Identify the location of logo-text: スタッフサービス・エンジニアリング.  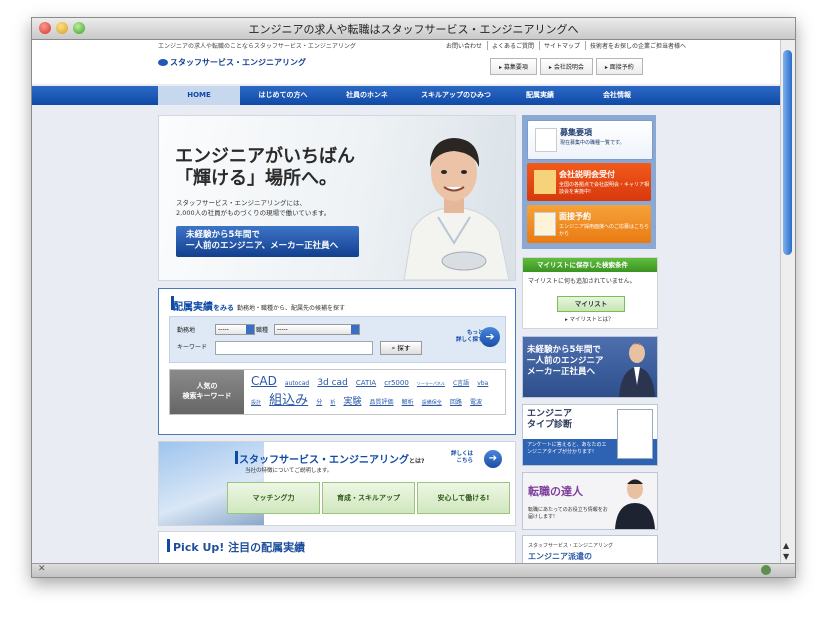
(238, 62).